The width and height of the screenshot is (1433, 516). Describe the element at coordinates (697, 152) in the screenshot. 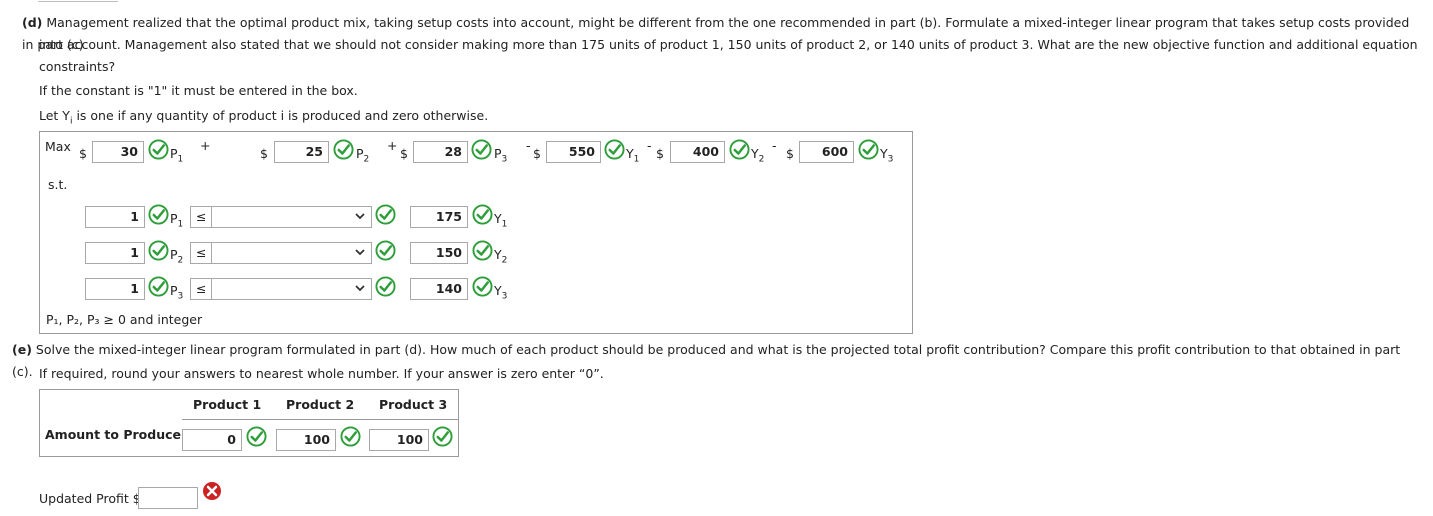

I see `coef-y2-input: 400` at that location.